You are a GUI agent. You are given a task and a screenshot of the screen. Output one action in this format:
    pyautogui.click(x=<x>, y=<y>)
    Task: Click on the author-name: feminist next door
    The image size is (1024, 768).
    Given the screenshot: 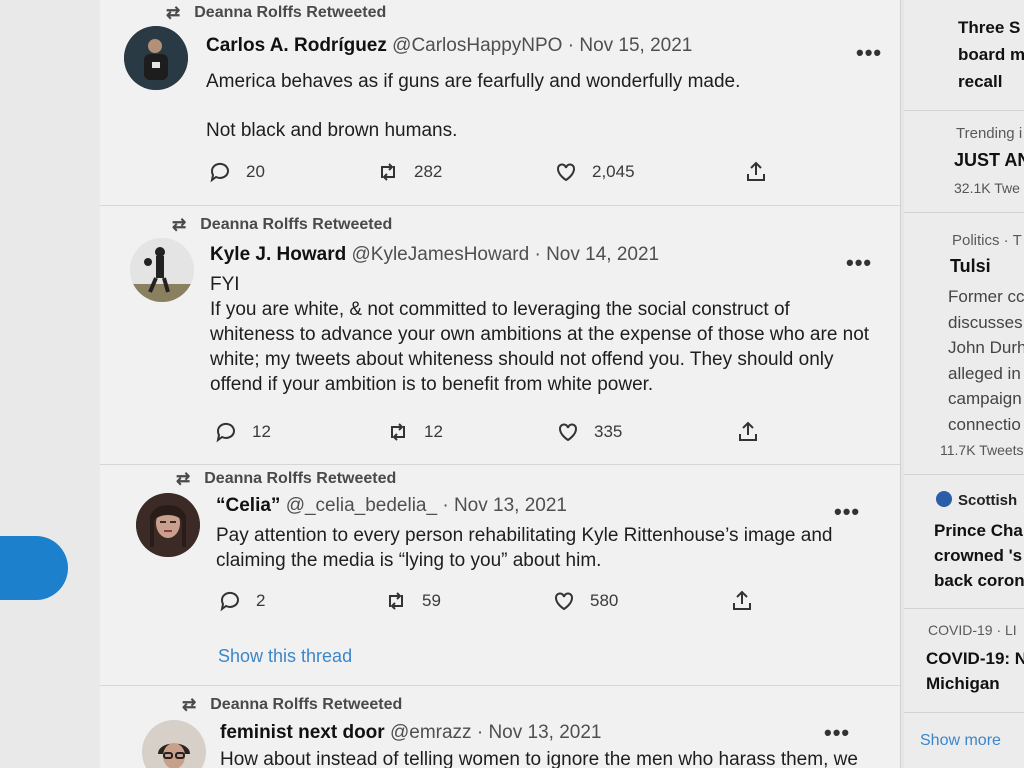 What is the action you would take?
    pyautogui.click(x=302, y=732)
    